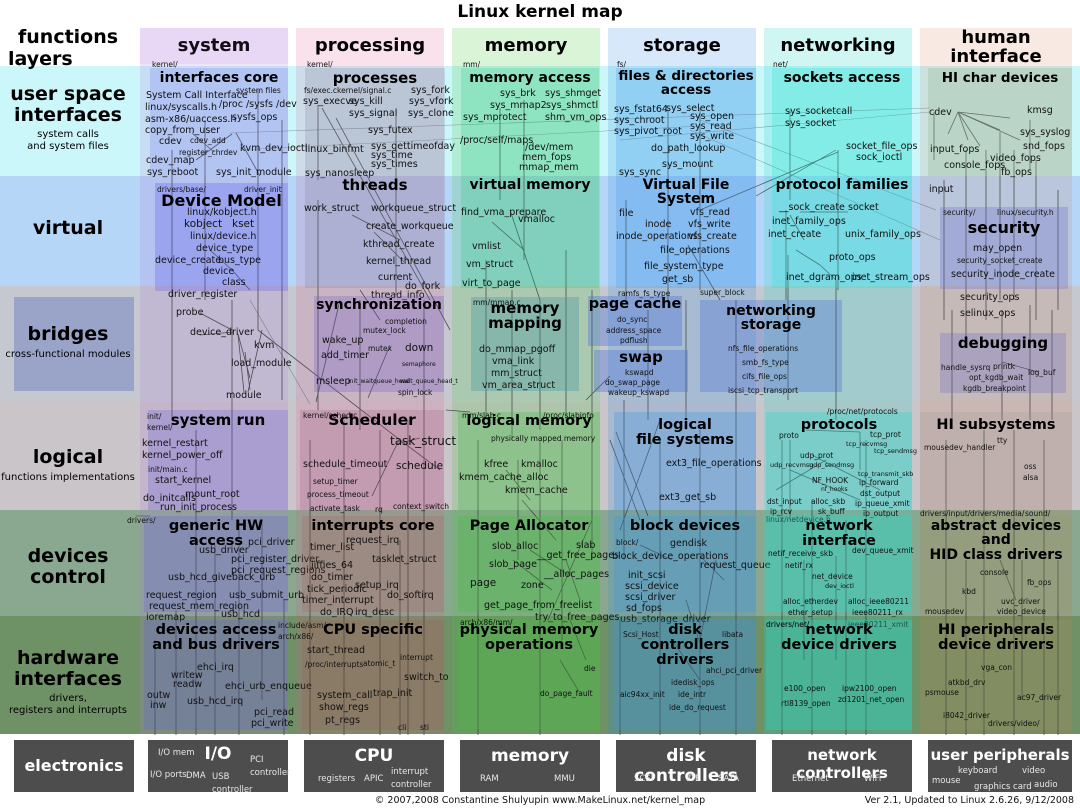 The image size is (1080, 810). I want to click on electronics-memory: memory RAM MMU, so click(530, 766).